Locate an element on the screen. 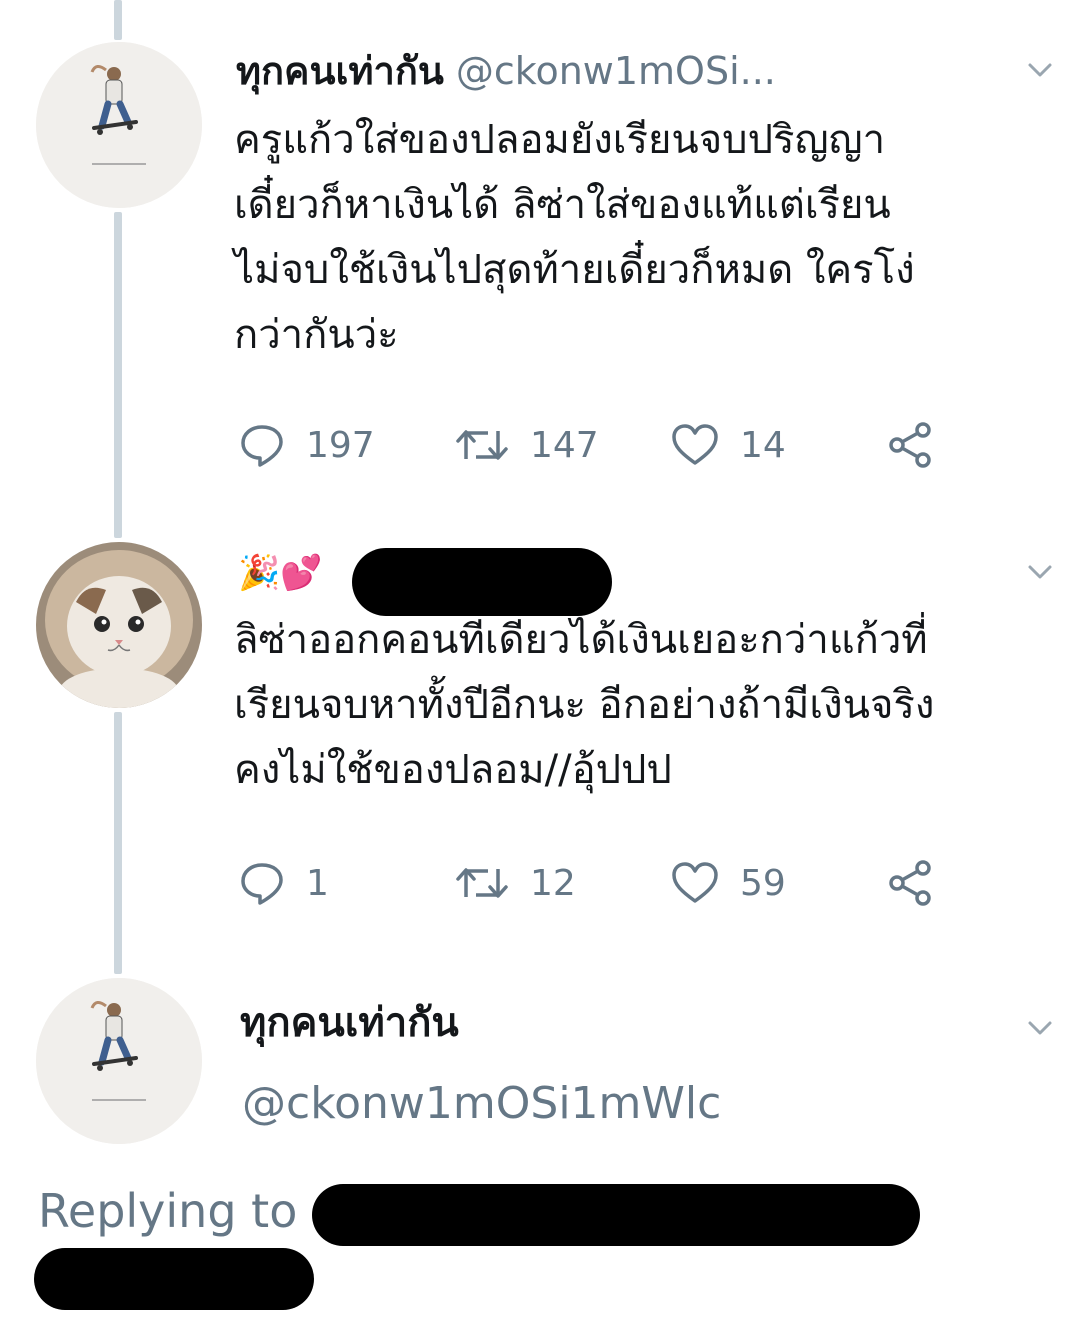  like-button: 59 is located at coordinates (728, 883).